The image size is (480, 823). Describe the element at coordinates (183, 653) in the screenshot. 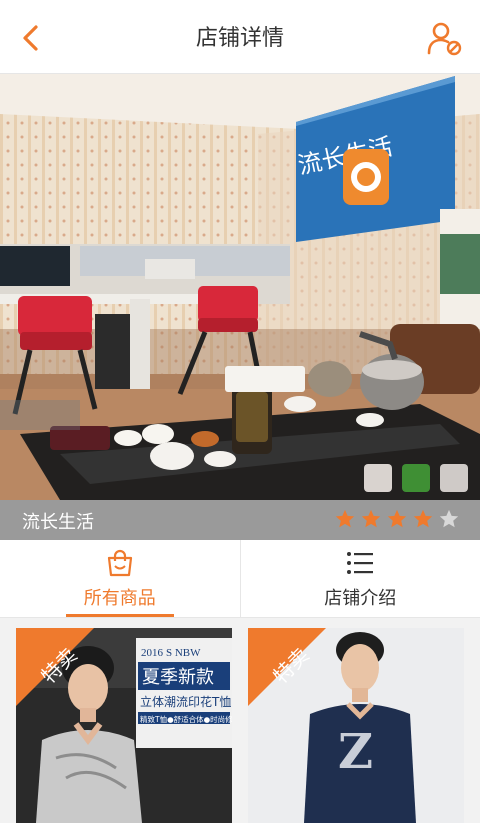

I see `poster-brand: S NBW` at that location.